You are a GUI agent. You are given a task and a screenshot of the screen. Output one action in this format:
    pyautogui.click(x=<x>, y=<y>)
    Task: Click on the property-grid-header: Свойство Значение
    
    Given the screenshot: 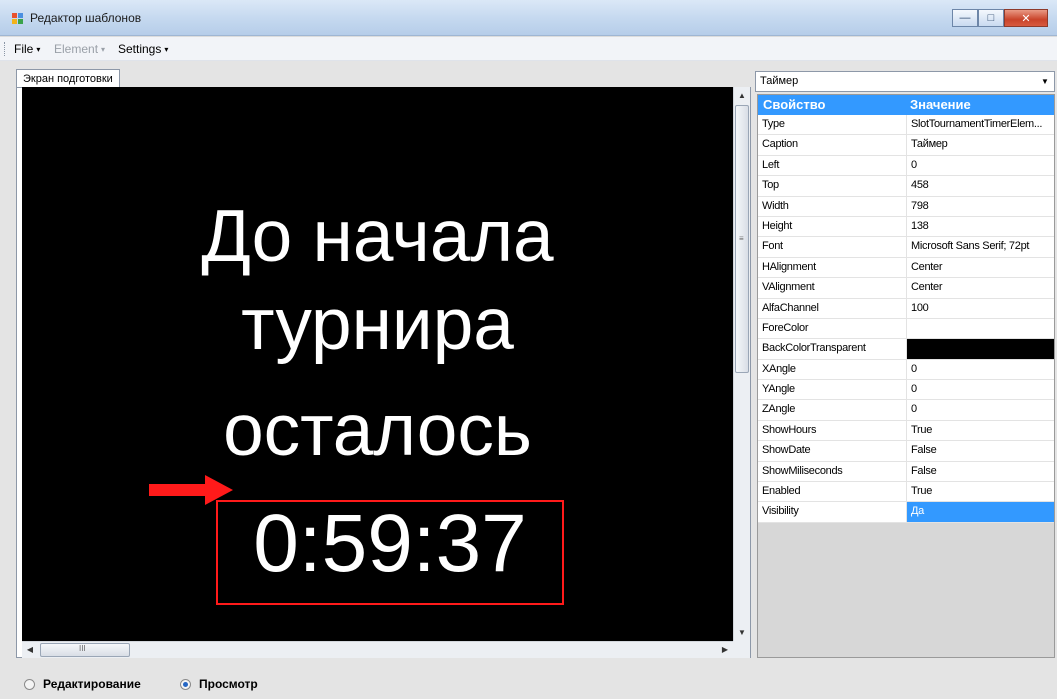 What is the action you would take?
    pyautogui.click(x=906, y=105)
    